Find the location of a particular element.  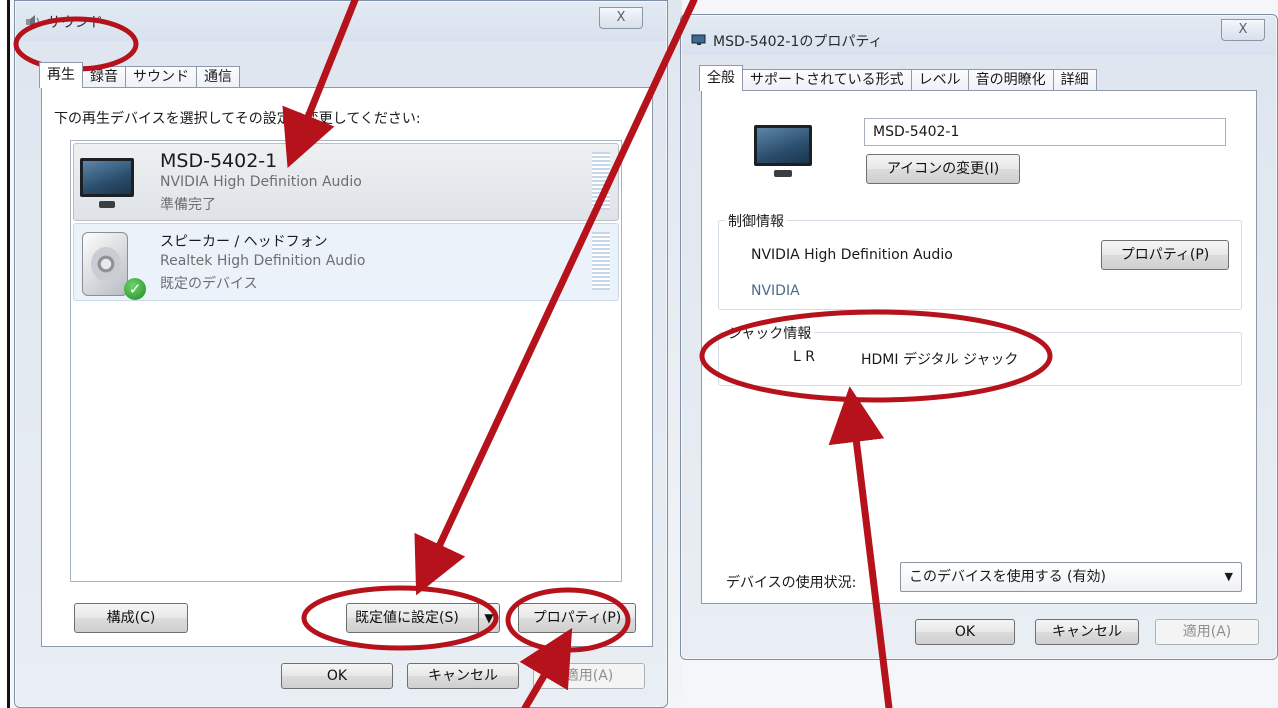

device-driver: NVIDIA High Definition Audio is located at coordinates (261, 182).